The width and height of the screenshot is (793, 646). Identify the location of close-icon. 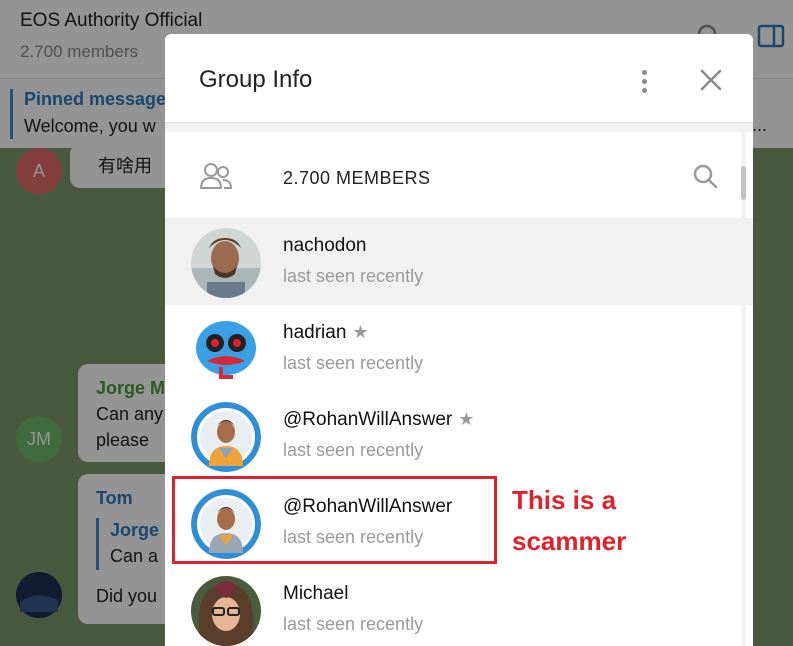
(711, 80).